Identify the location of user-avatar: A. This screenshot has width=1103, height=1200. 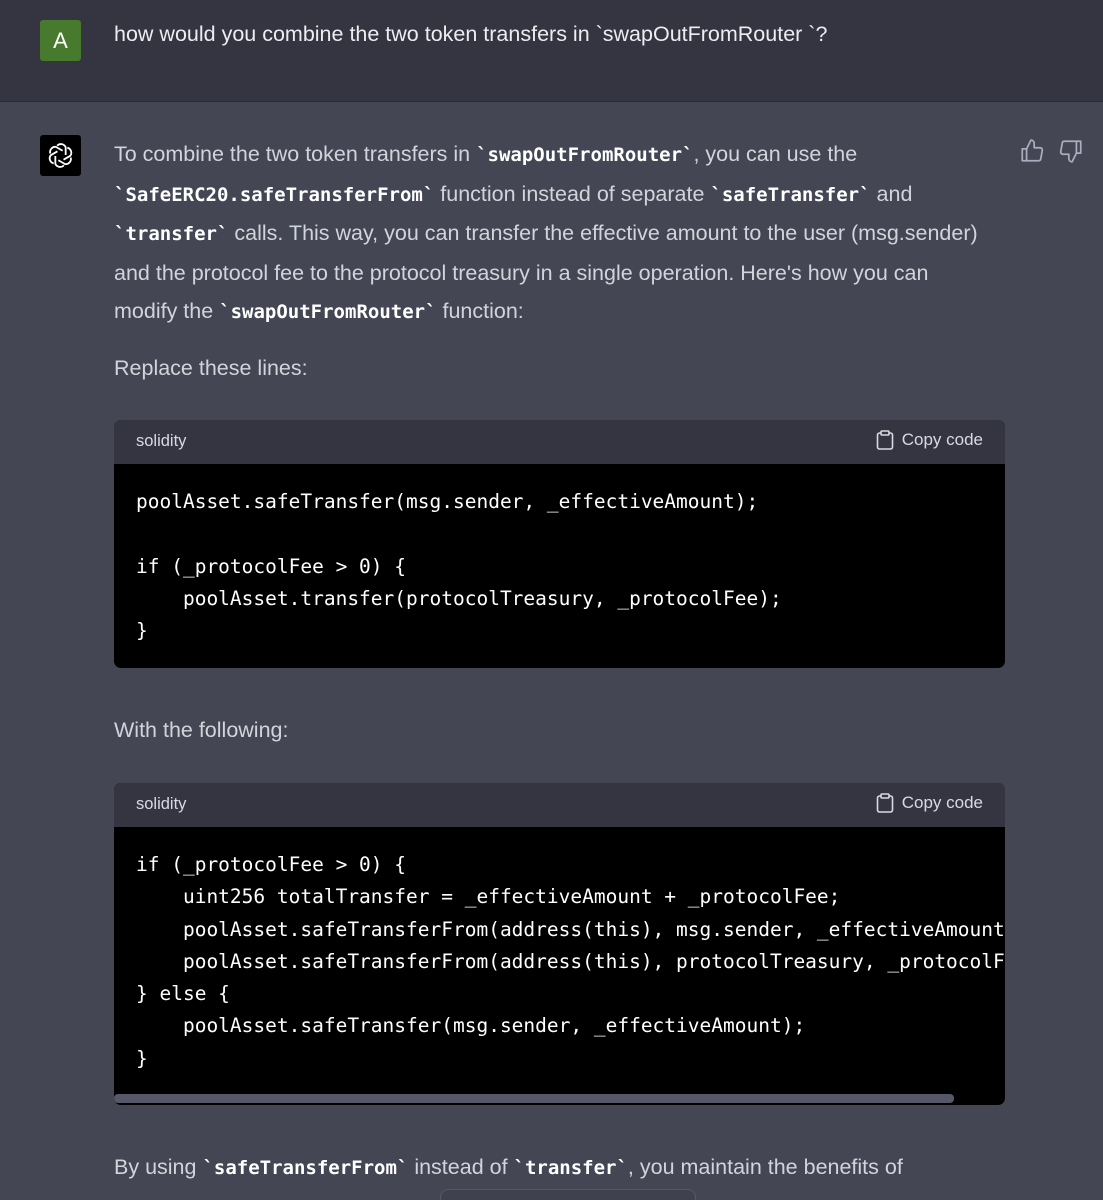
(60, 40).